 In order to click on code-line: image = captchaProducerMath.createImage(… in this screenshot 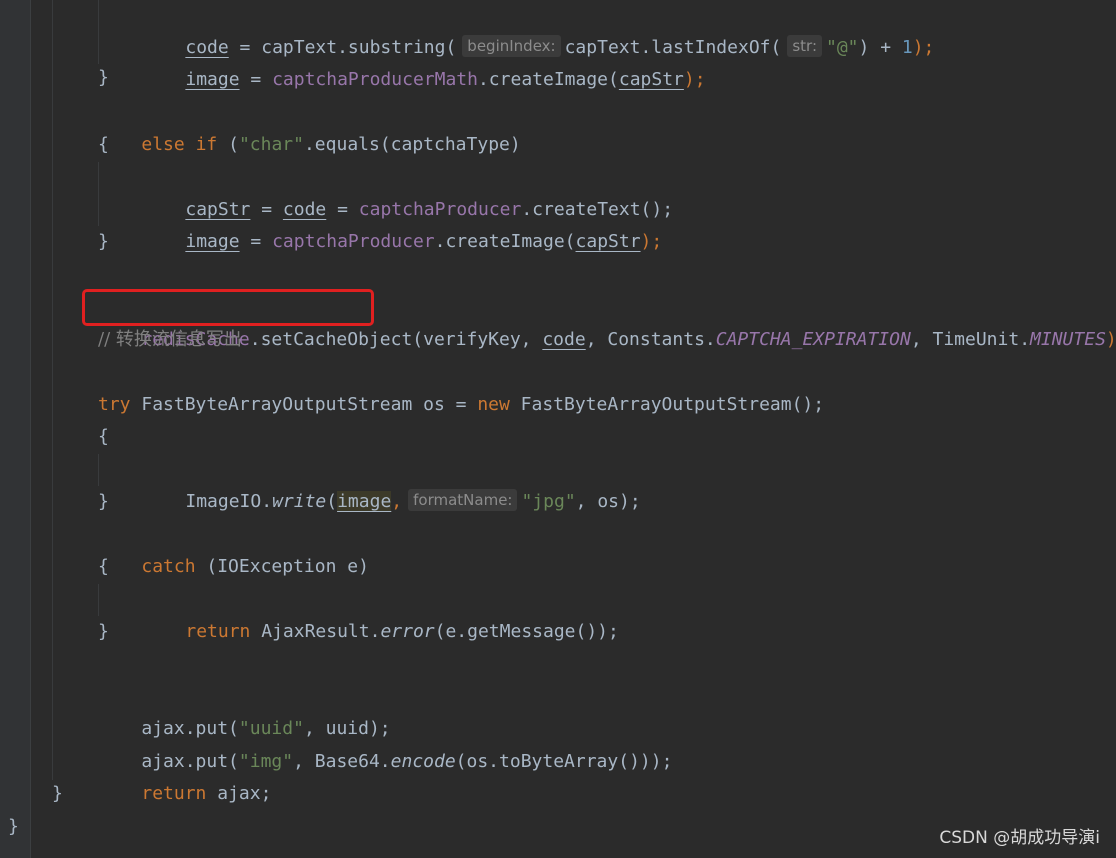, I will do `click(423, 61)`.